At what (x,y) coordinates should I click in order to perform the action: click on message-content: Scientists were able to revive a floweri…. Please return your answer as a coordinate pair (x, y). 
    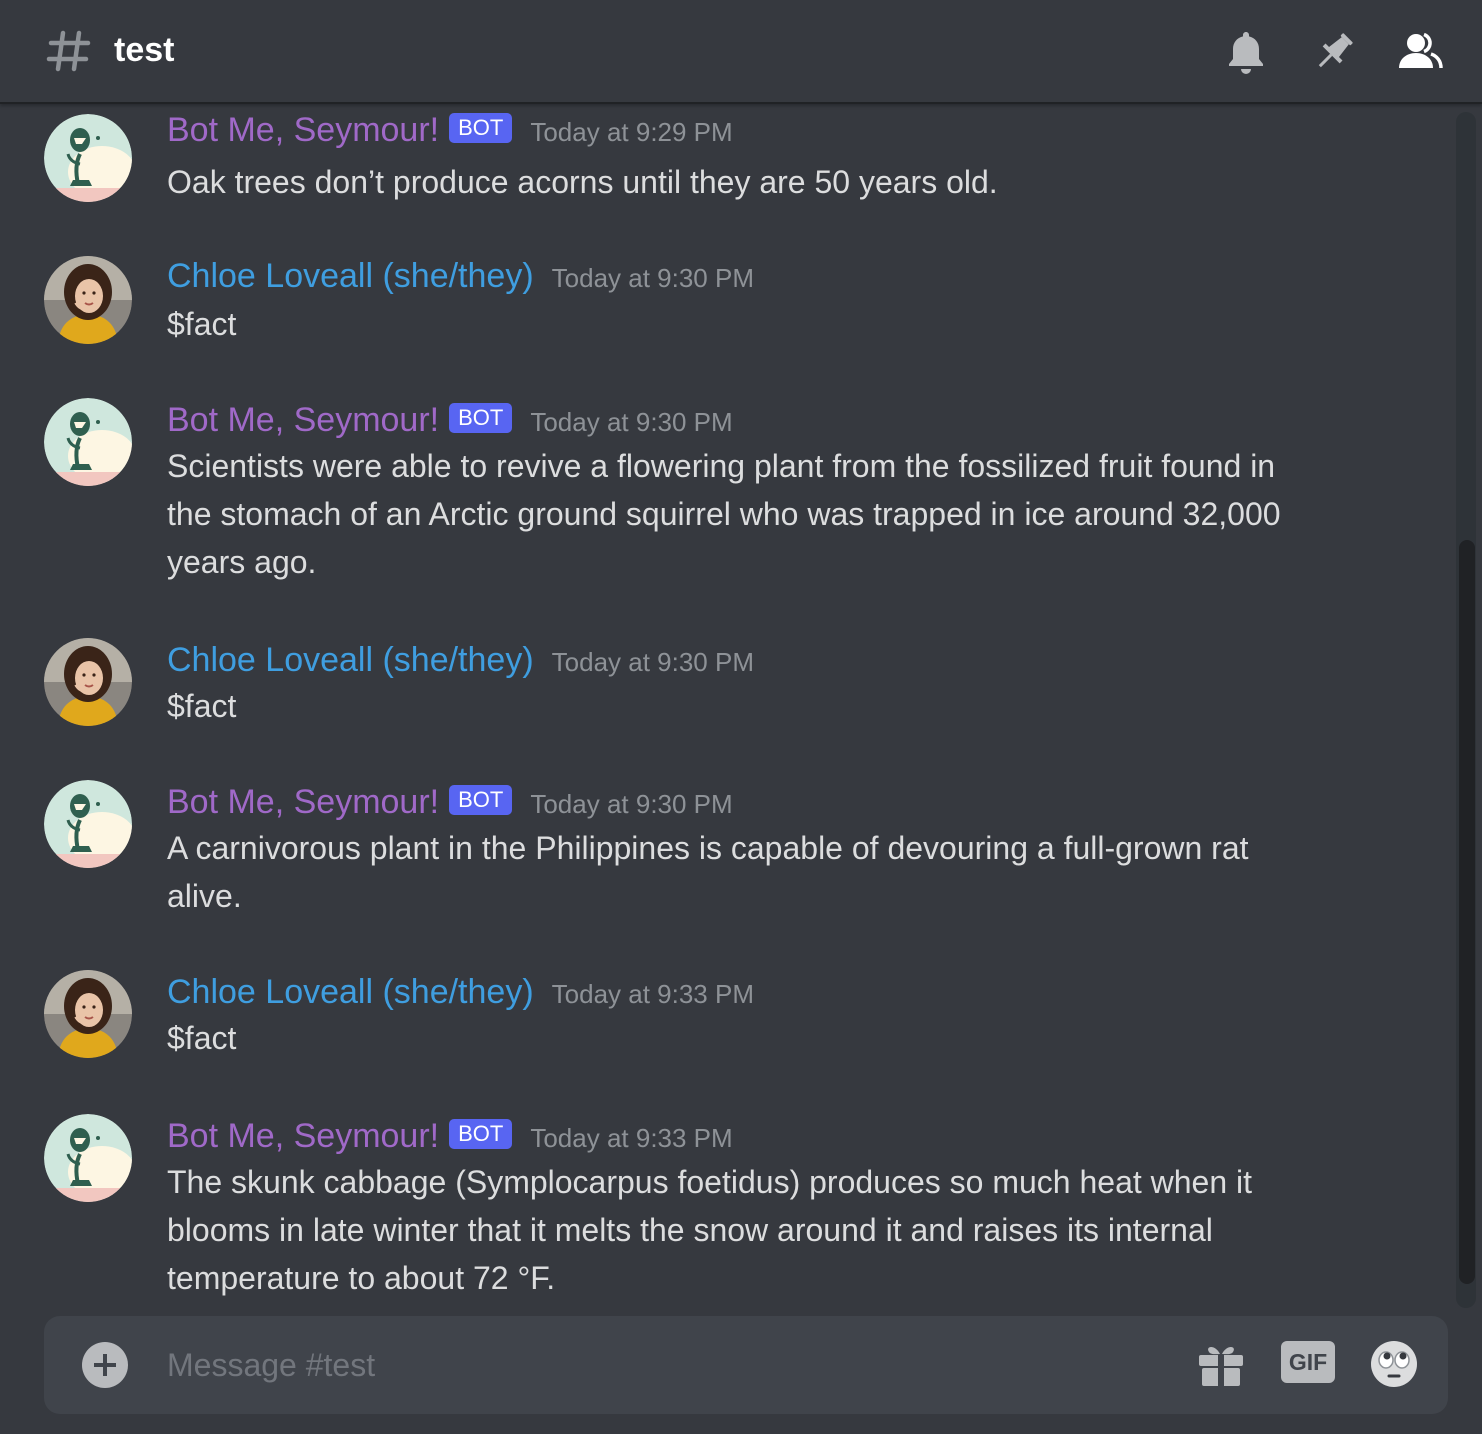
    Looking at the image, I should click on (767, 514).